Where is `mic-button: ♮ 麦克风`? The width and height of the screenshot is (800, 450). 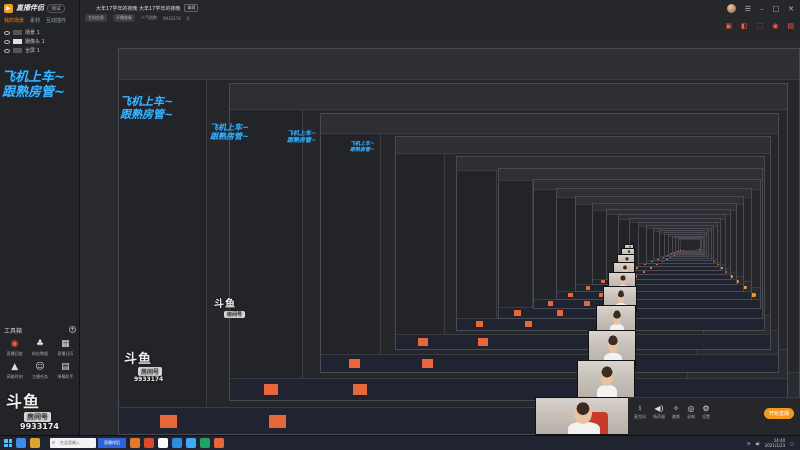 mic-button: ♮ 麦克风 is located at coordinates (640, 412).